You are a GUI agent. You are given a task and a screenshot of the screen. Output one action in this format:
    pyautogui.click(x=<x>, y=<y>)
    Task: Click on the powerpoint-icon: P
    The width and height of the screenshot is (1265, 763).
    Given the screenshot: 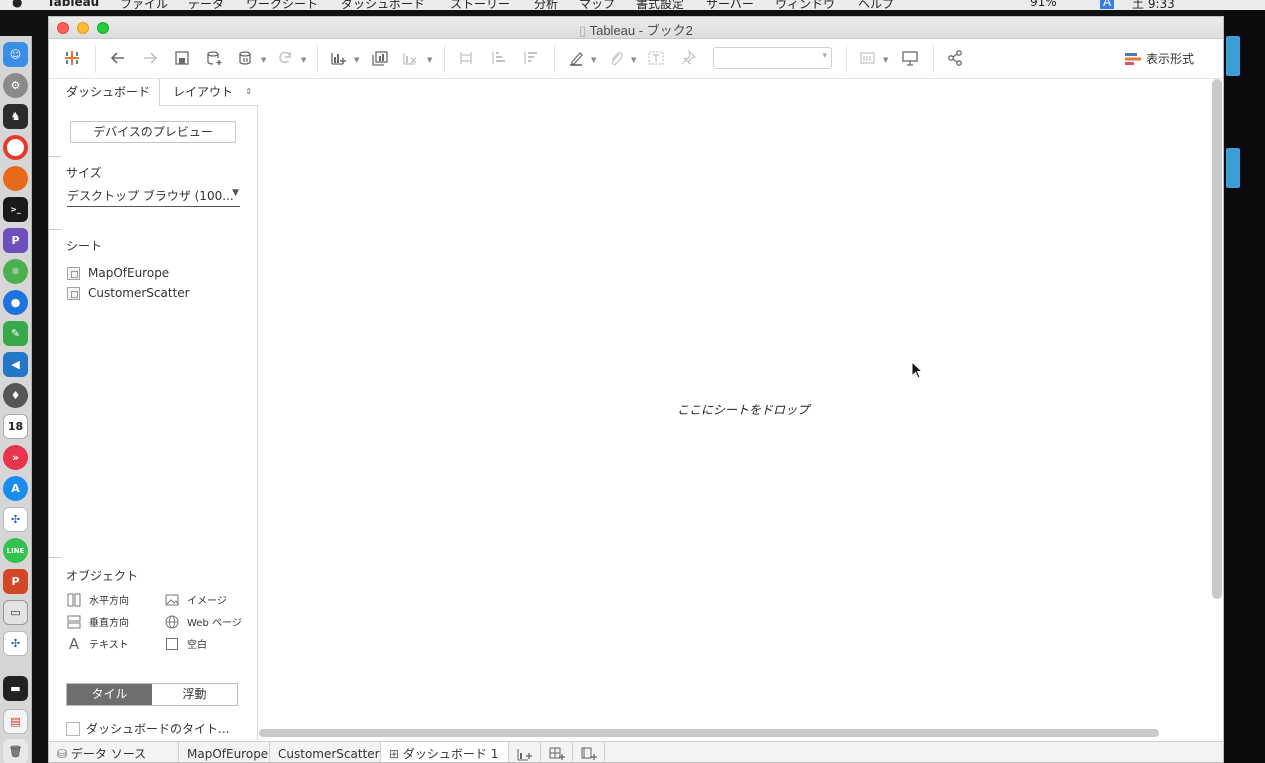 What is the action you would take?
    pyautogui.click(x=15, y=581)
    